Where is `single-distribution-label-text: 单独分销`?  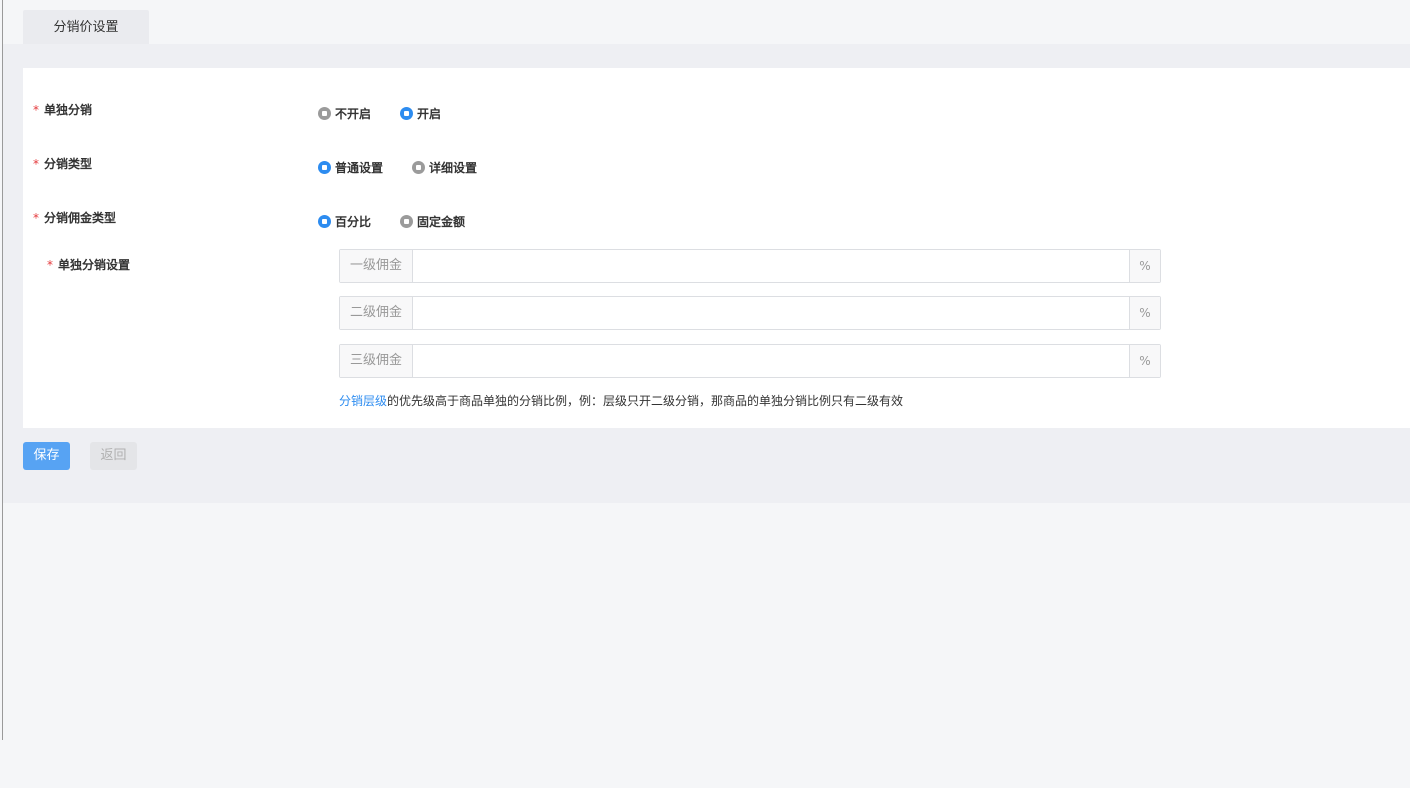
single-distribution-label-text: 单独分销 is located at coordinates (68, 110).